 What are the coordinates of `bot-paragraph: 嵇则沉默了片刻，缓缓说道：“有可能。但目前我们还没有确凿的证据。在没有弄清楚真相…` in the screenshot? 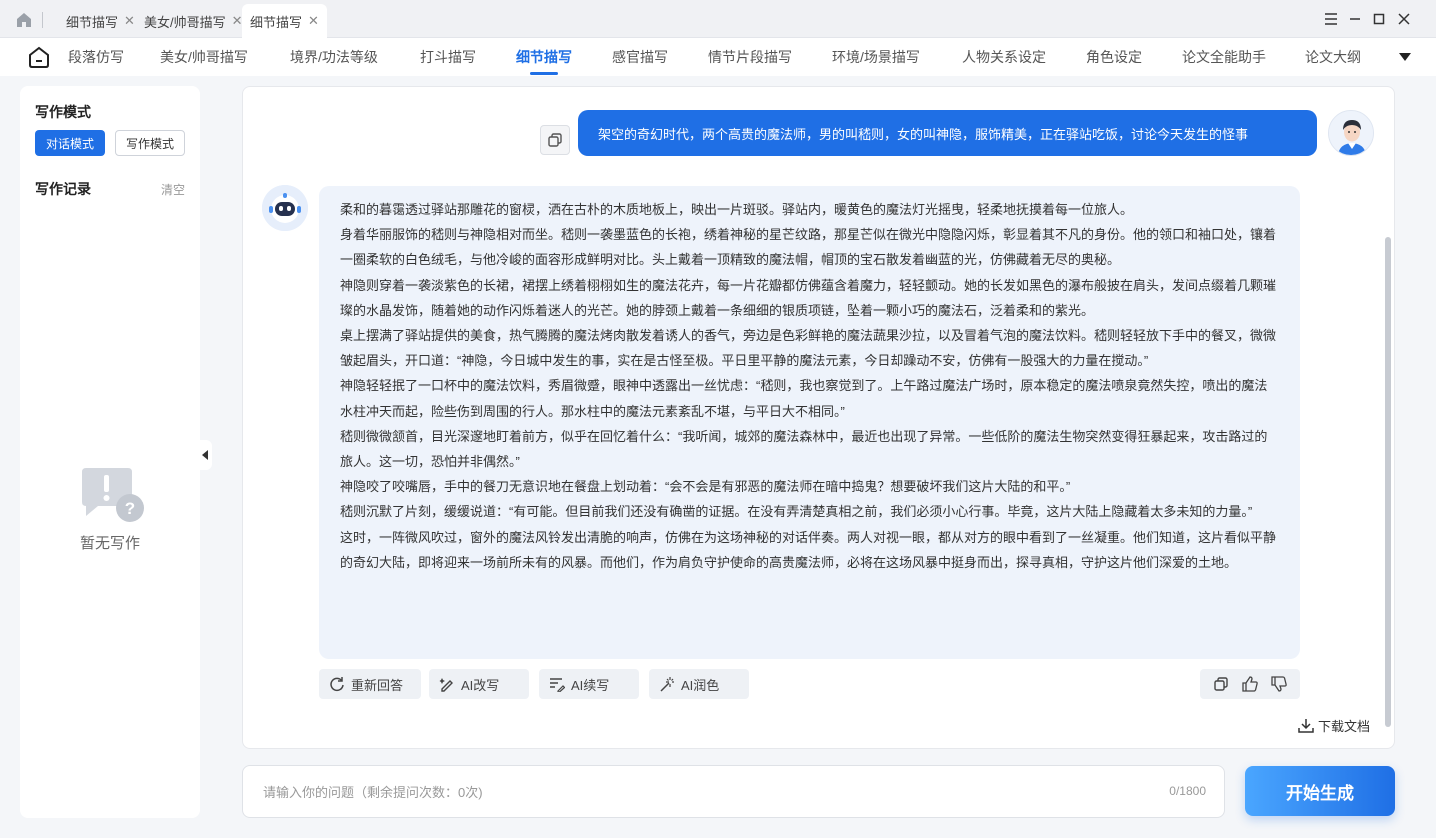 It's located at (796, 512).